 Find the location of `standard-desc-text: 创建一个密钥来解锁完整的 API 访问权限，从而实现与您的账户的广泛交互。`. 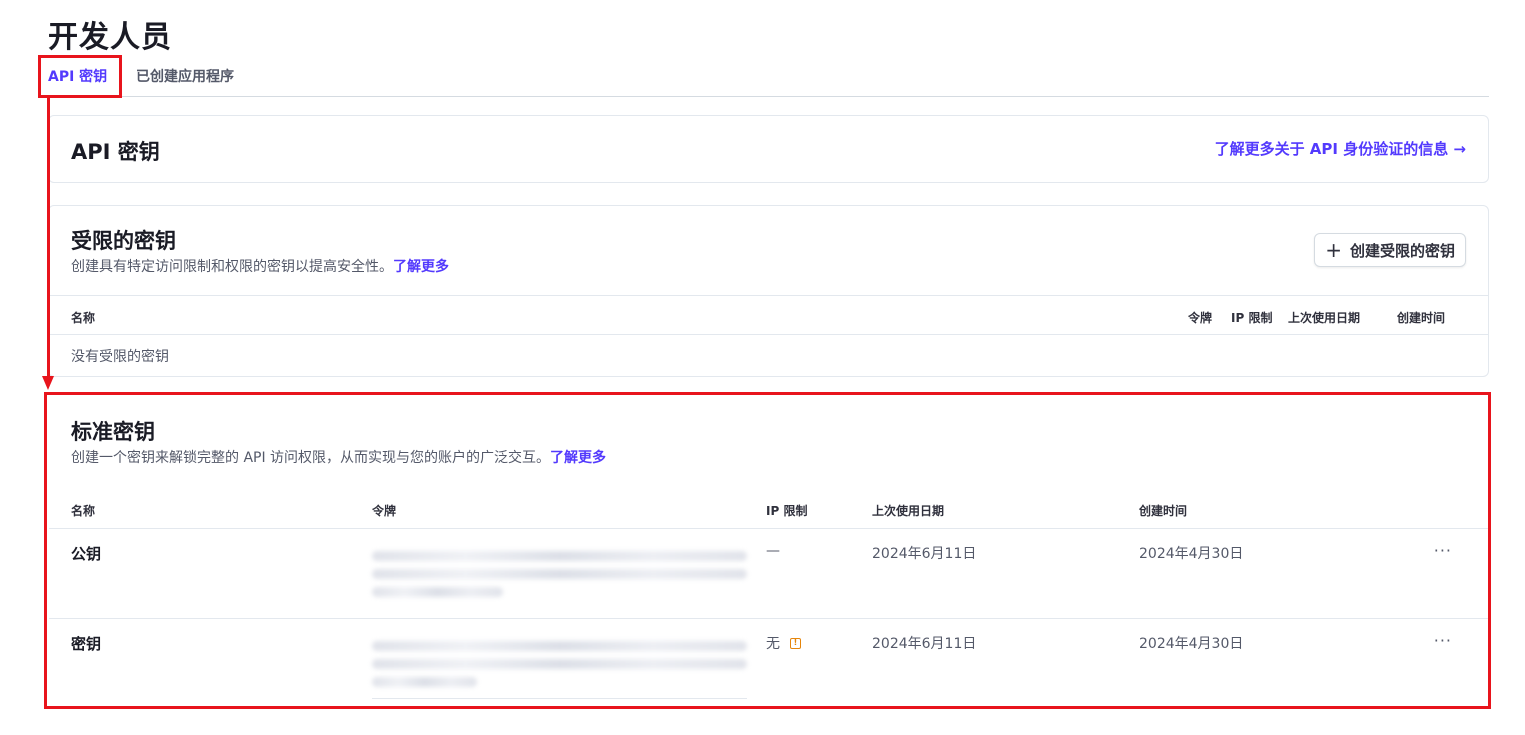

standard-desc-text: 创建一个密钥来解锁完整的 API 访问权限，从而实现与您的账户的广泛交互。 is located at coordinates (311, 458).